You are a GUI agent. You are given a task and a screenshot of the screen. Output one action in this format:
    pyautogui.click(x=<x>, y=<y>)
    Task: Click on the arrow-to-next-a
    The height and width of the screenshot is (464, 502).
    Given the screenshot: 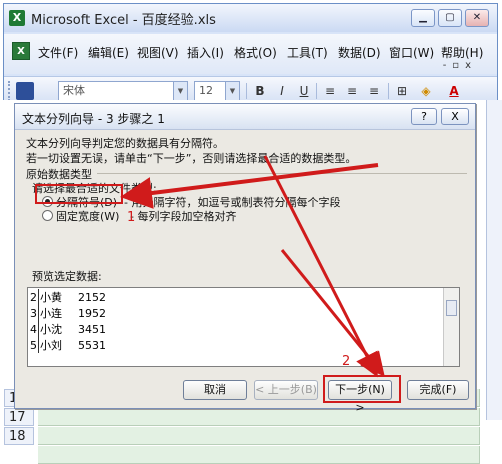 What is the action you would take?
    pyautogui.click(x=320, y=266)
    